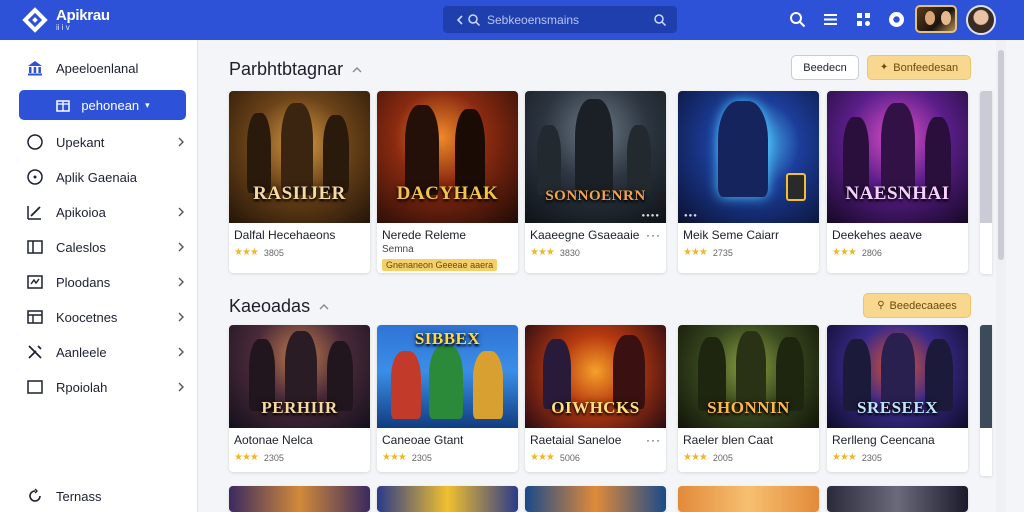 The width and height of the screenshot is (1024, 512). Describe the element at coordinates (102, 105) in the screenshot. I see `sidebar-item-active: pehonean ▾` at that location.